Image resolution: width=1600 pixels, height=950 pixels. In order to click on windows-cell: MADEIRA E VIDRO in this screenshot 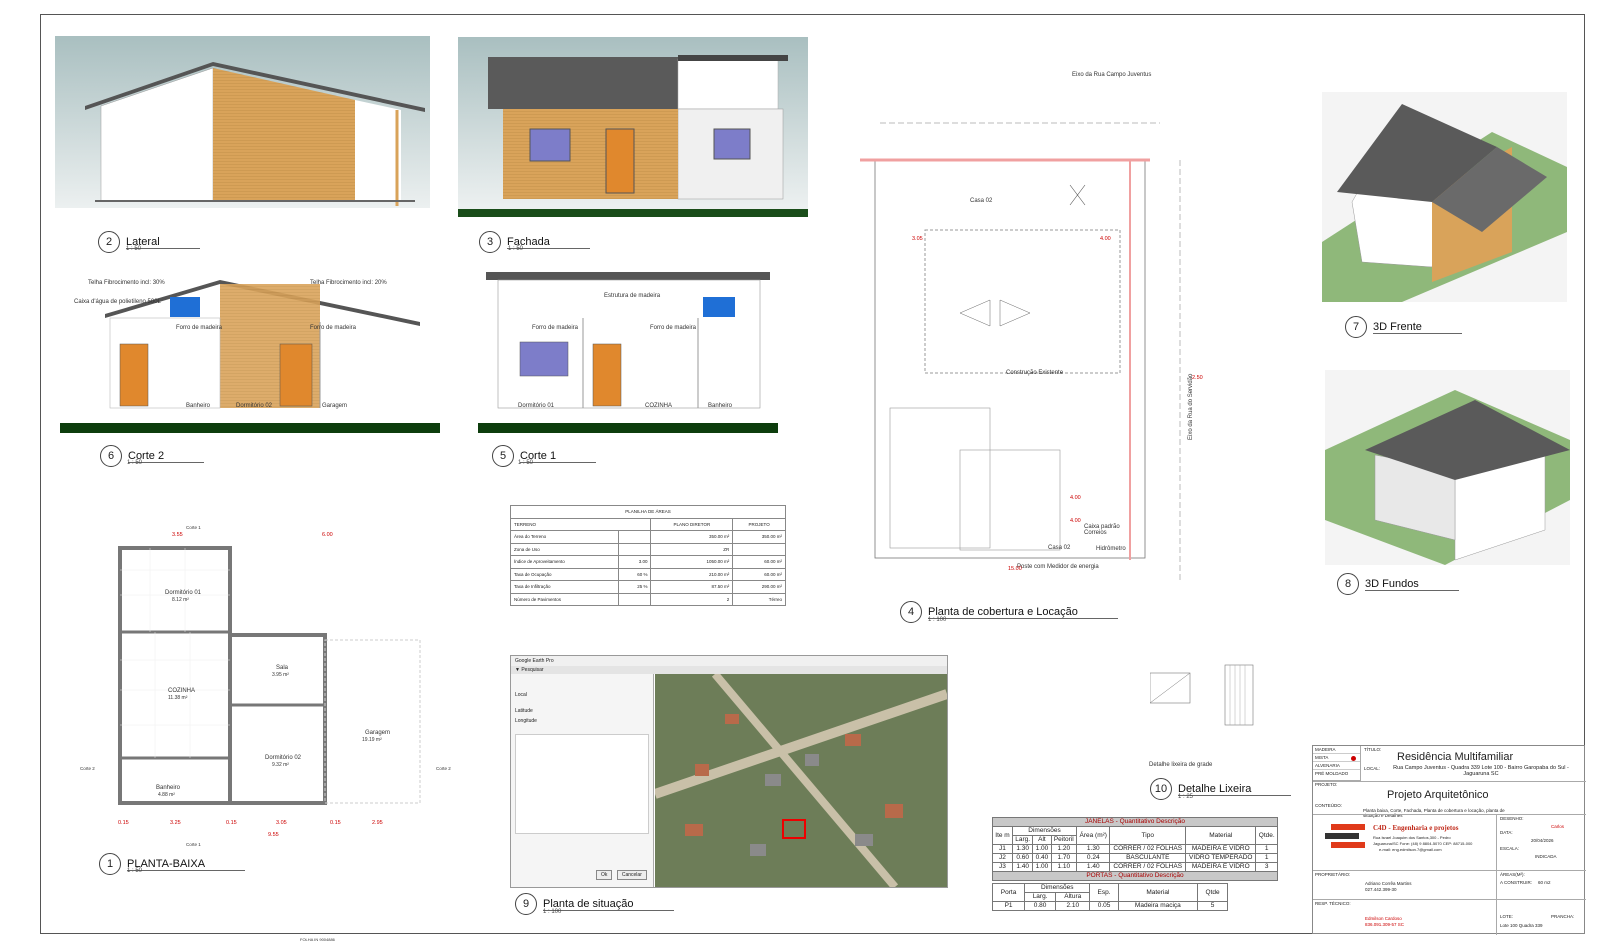, I will do `click(1221, 867)`.